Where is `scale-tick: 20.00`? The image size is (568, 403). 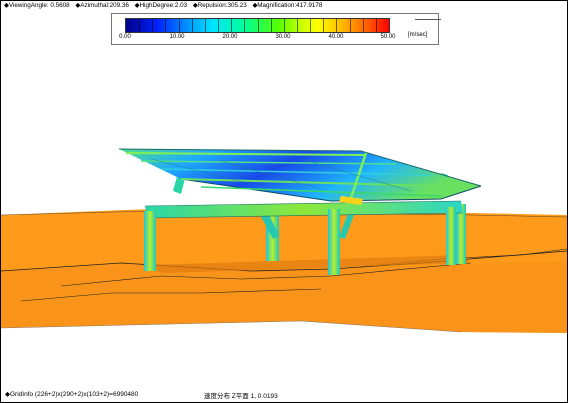 scale-tick: 20.00 is located at coordinates (230, 37).